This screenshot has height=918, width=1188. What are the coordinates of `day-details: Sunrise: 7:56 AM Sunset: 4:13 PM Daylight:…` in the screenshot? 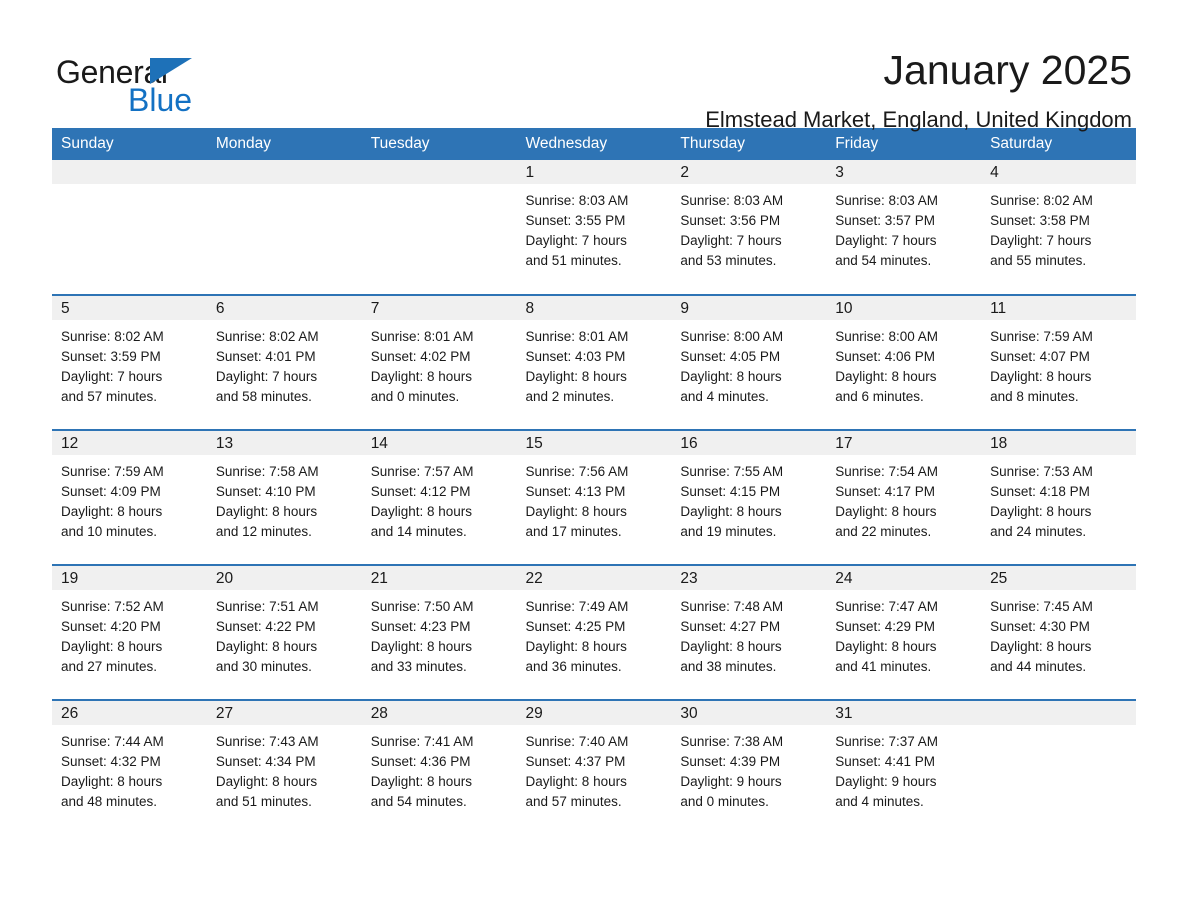 It's located at (594, 498).